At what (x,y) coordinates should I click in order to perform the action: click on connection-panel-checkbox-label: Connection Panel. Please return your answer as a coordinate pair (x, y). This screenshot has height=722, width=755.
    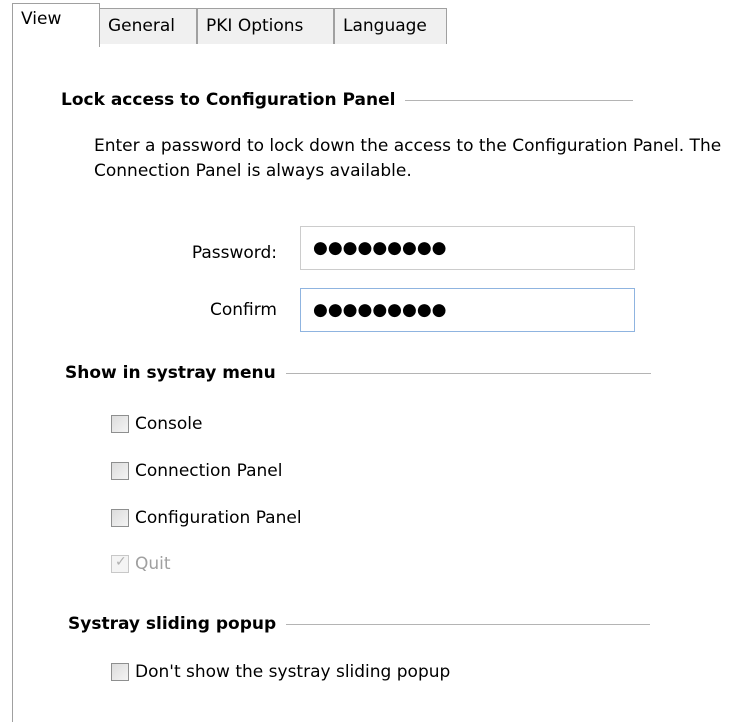
    Looking at the image, I should click on (209, 471).